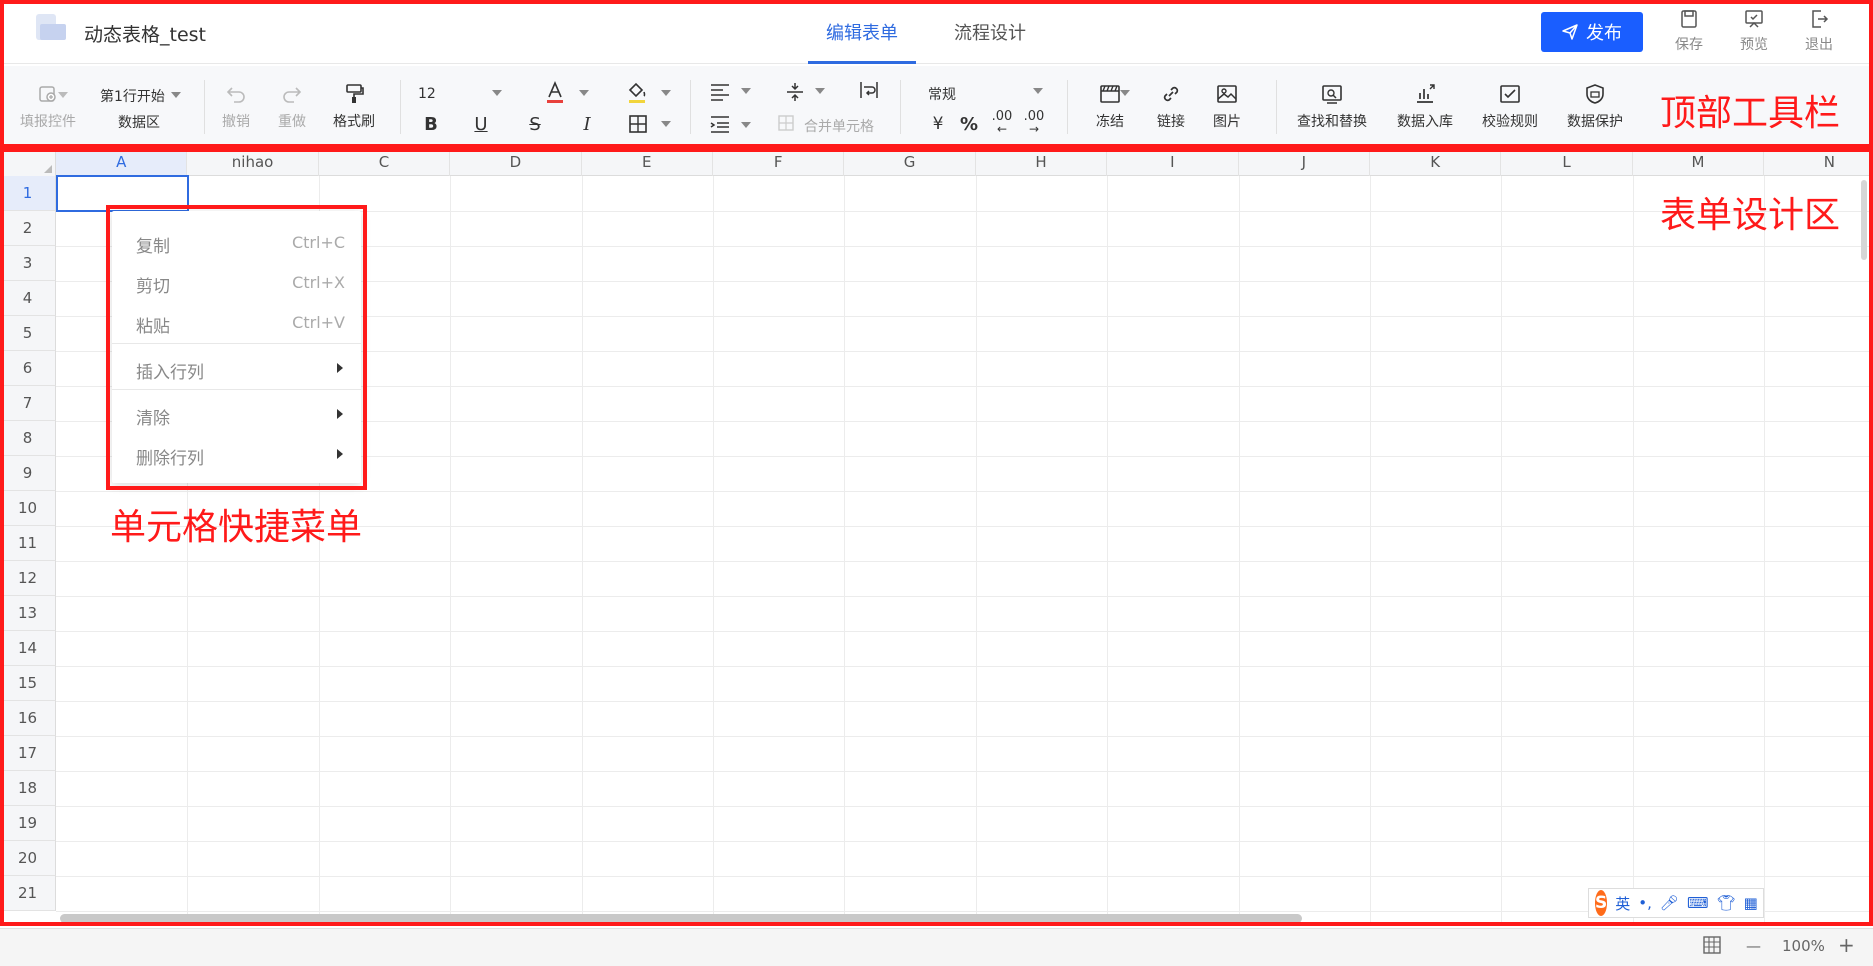 The width and height of the screenshot is (1873, 966). I want to click on horizontal-scrollbar, so click(681, 918).